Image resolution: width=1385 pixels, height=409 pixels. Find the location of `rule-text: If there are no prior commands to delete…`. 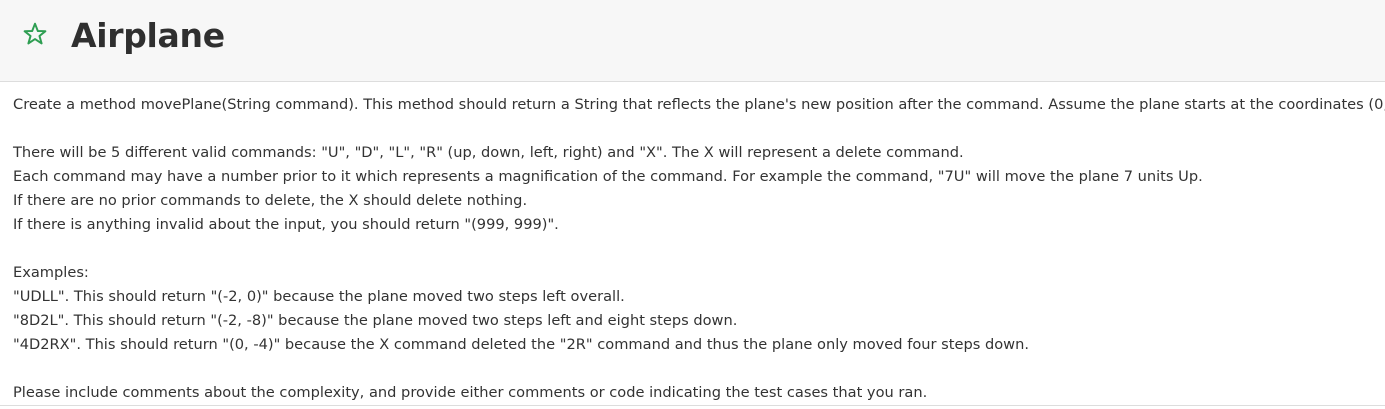

rule-text: If there are no prior commands to delete… is located at coordinates (270, 200).